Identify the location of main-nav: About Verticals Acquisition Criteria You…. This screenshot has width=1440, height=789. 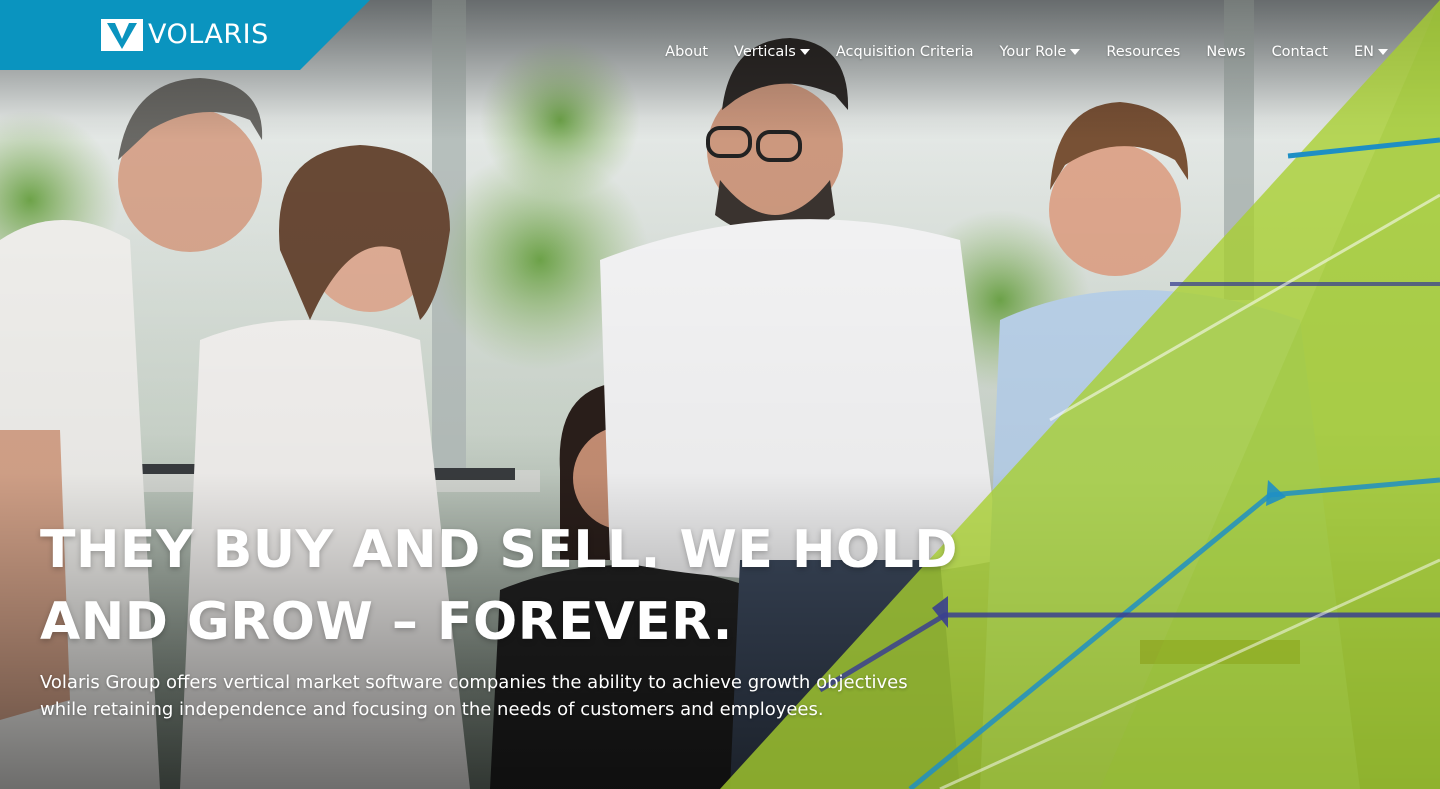
(1026, 52).